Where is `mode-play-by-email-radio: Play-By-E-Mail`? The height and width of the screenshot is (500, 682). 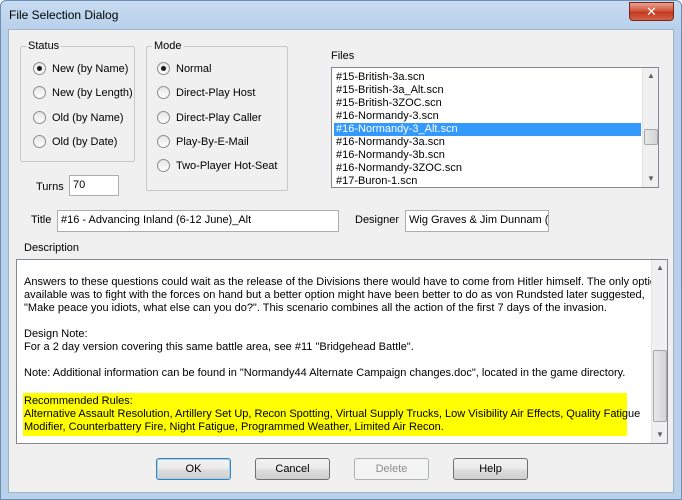
mode-play-by-email-radio: Play-By-E-Mail is located at coordinates (203, 141).